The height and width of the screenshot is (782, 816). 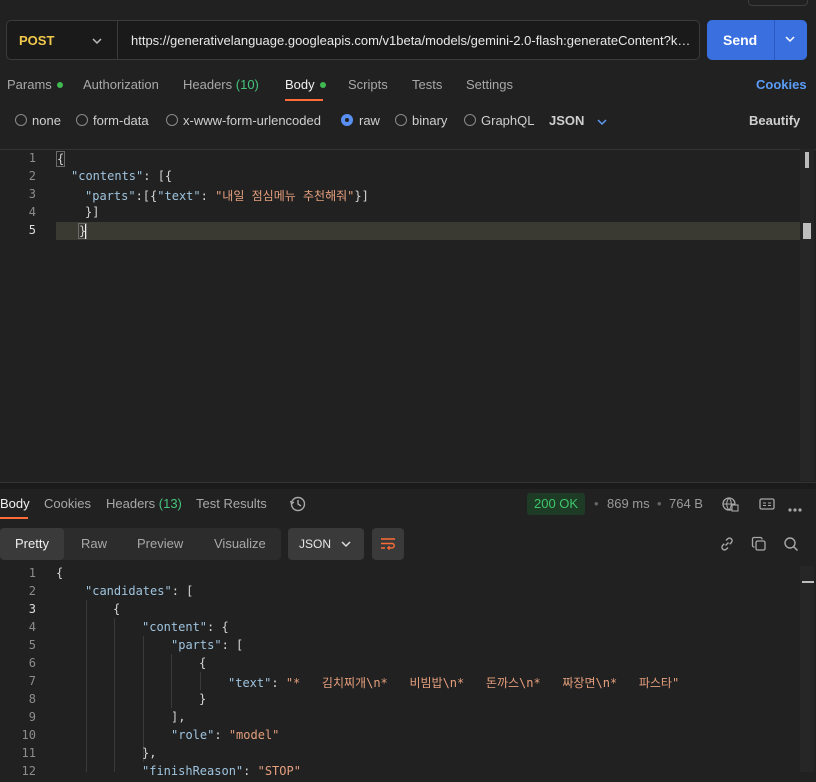 I want to click on wrap-lines-button, so click(x=388, y=544).